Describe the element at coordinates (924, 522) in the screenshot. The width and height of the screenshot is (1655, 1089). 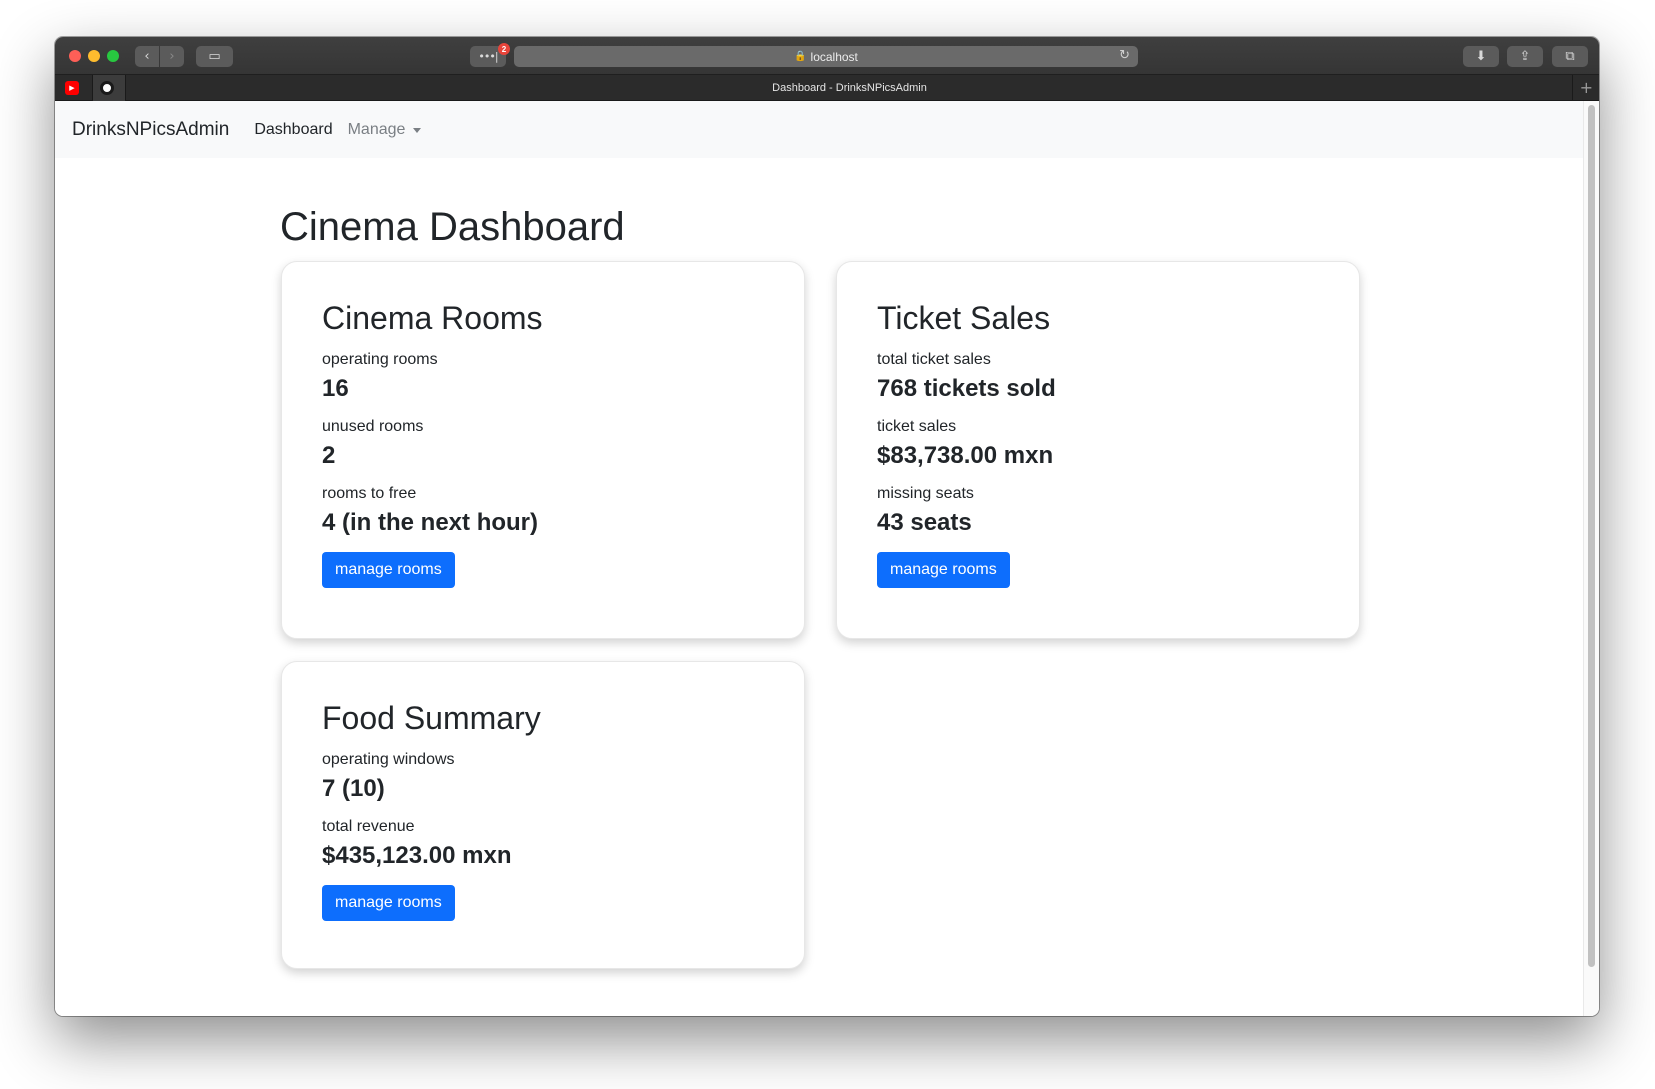
I see `stat-value: 43 seats` at that location.